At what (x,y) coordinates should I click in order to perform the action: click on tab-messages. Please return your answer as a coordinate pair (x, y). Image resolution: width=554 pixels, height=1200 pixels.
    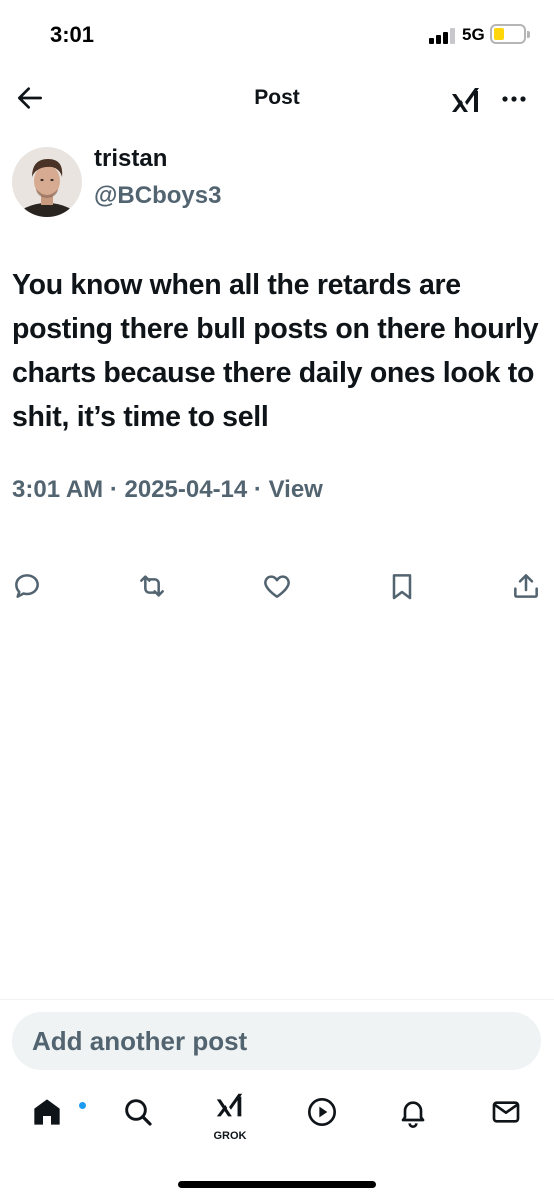
    Looking at the image, I should click on (506, 1112).